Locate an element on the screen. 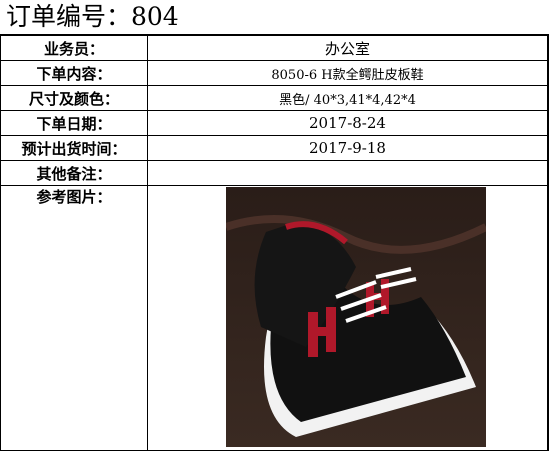 The height and width of the screenshot is (451, 550). table-row: 预计出货时间： 2017-9-18 is located at coordinates (274, 148).